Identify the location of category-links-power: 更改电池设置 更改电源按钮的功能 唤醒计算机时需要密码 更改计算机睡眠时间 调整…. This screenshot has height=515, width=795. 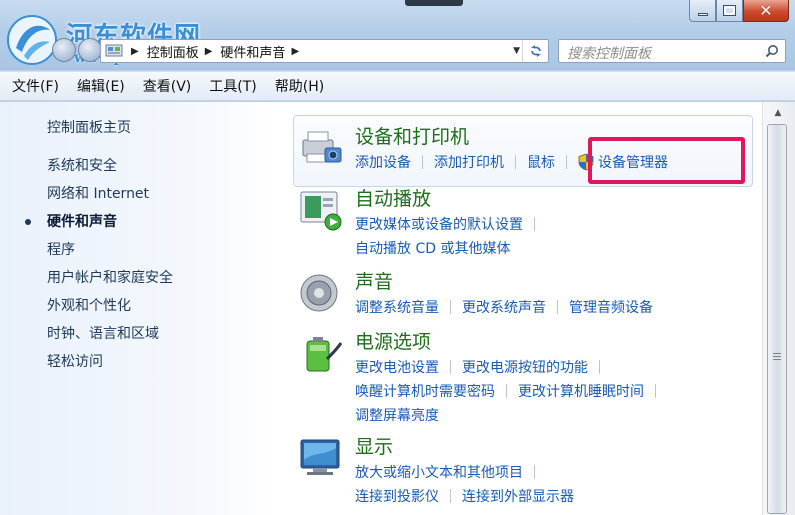
(511, 391).